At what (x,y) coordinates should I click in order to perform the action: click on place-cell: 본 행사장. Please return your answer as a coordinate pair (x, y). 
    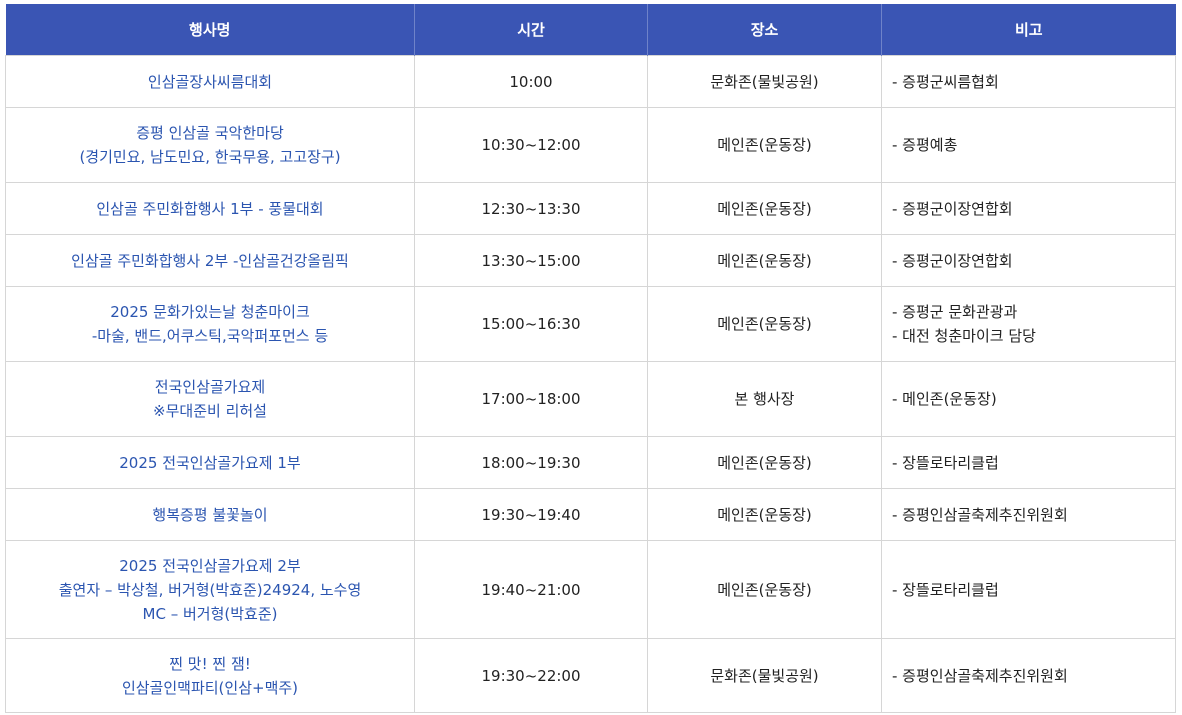
    Looking at the image, I should click on (764, 399).